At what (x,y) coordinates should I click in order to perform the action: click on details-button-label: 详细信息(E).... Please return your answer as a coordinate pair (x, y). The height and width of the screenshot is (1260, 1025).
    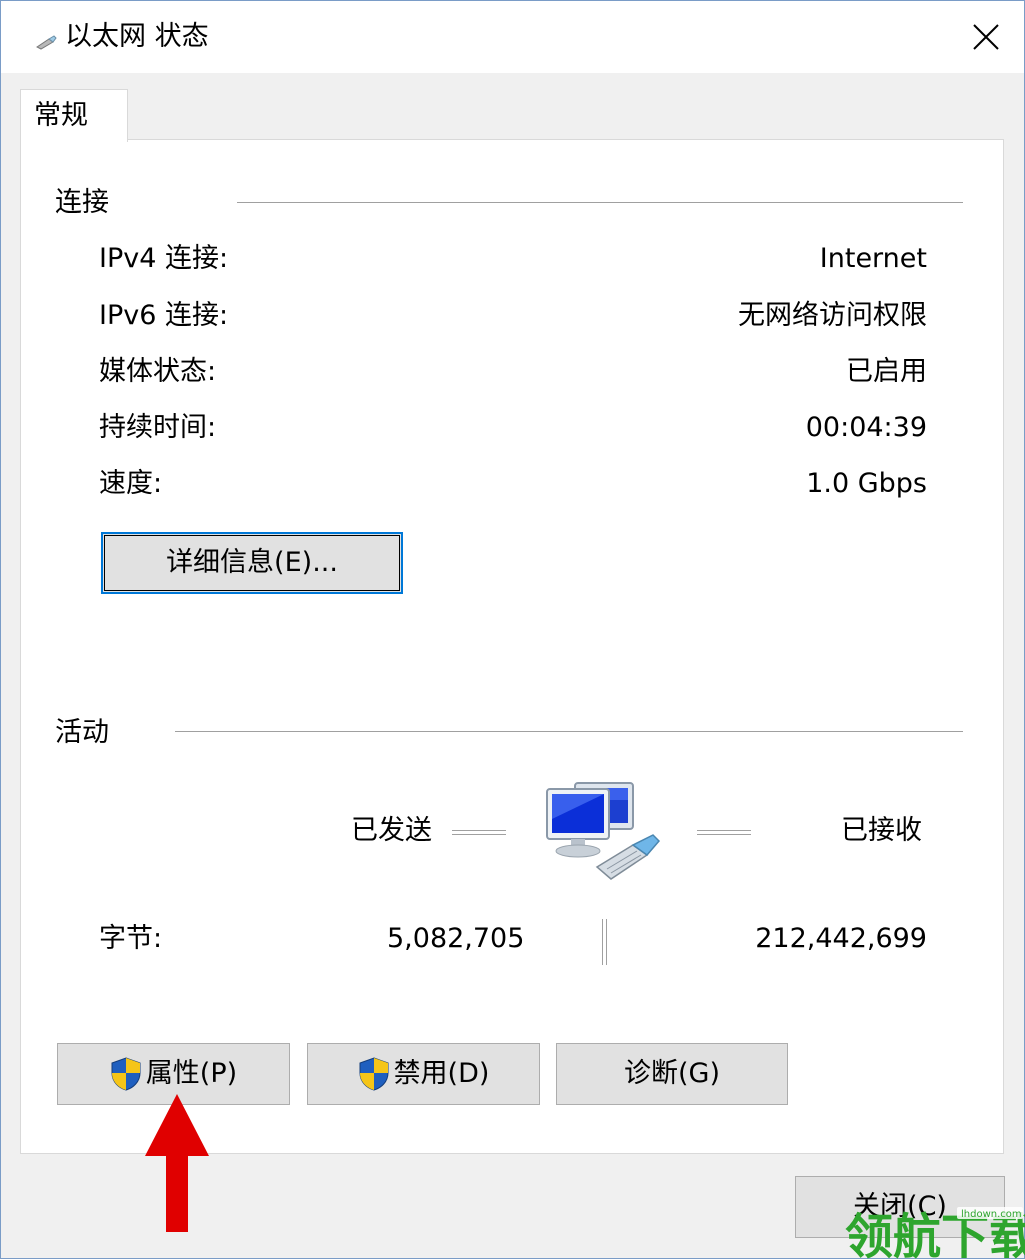
    Looking at the image, I should click on (252, 562).